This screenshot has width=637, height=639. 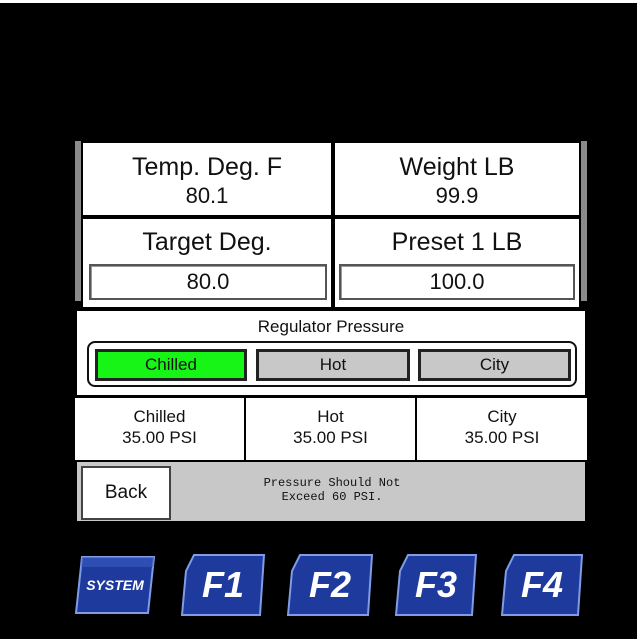 I want to click on top-border, so click(x=318, y=1).